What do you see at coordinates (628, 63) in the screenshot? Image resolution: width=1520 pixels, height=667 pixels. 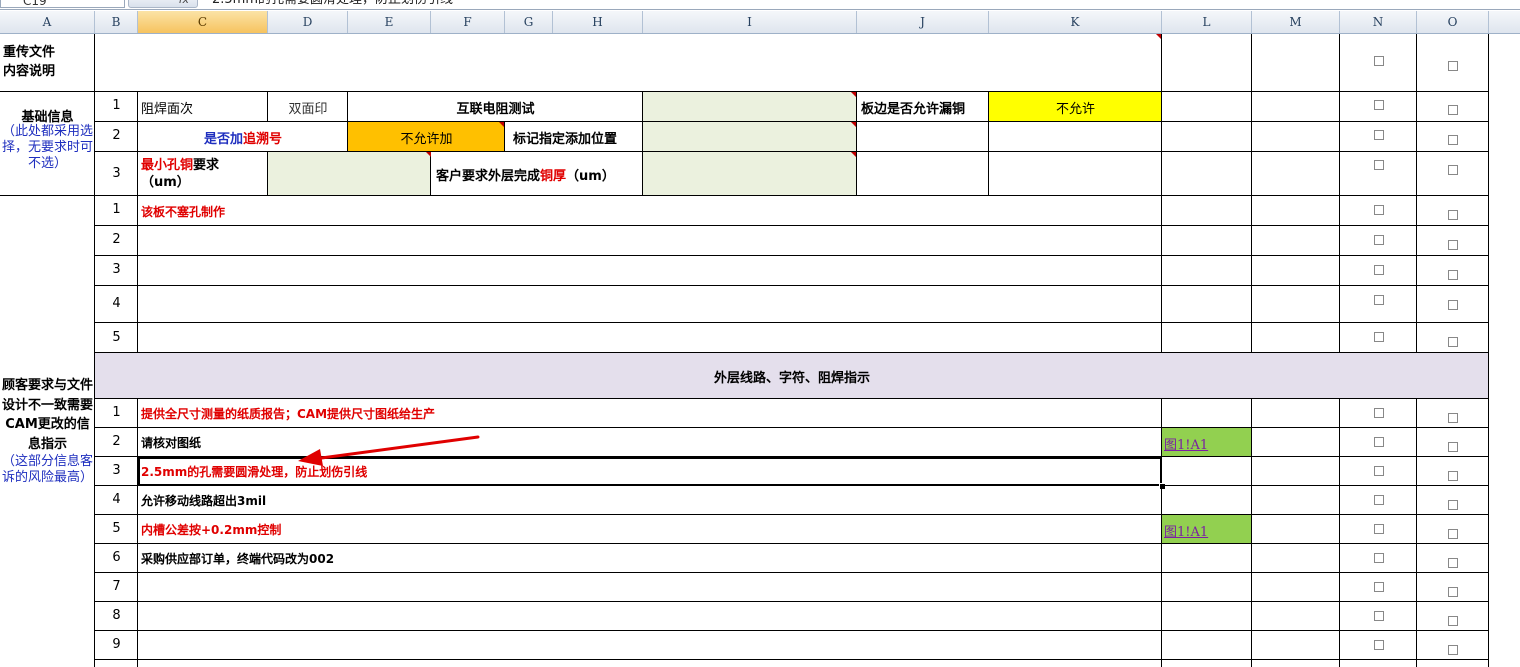 I see `reupload-content-cell` at bounding box center [628, 63].